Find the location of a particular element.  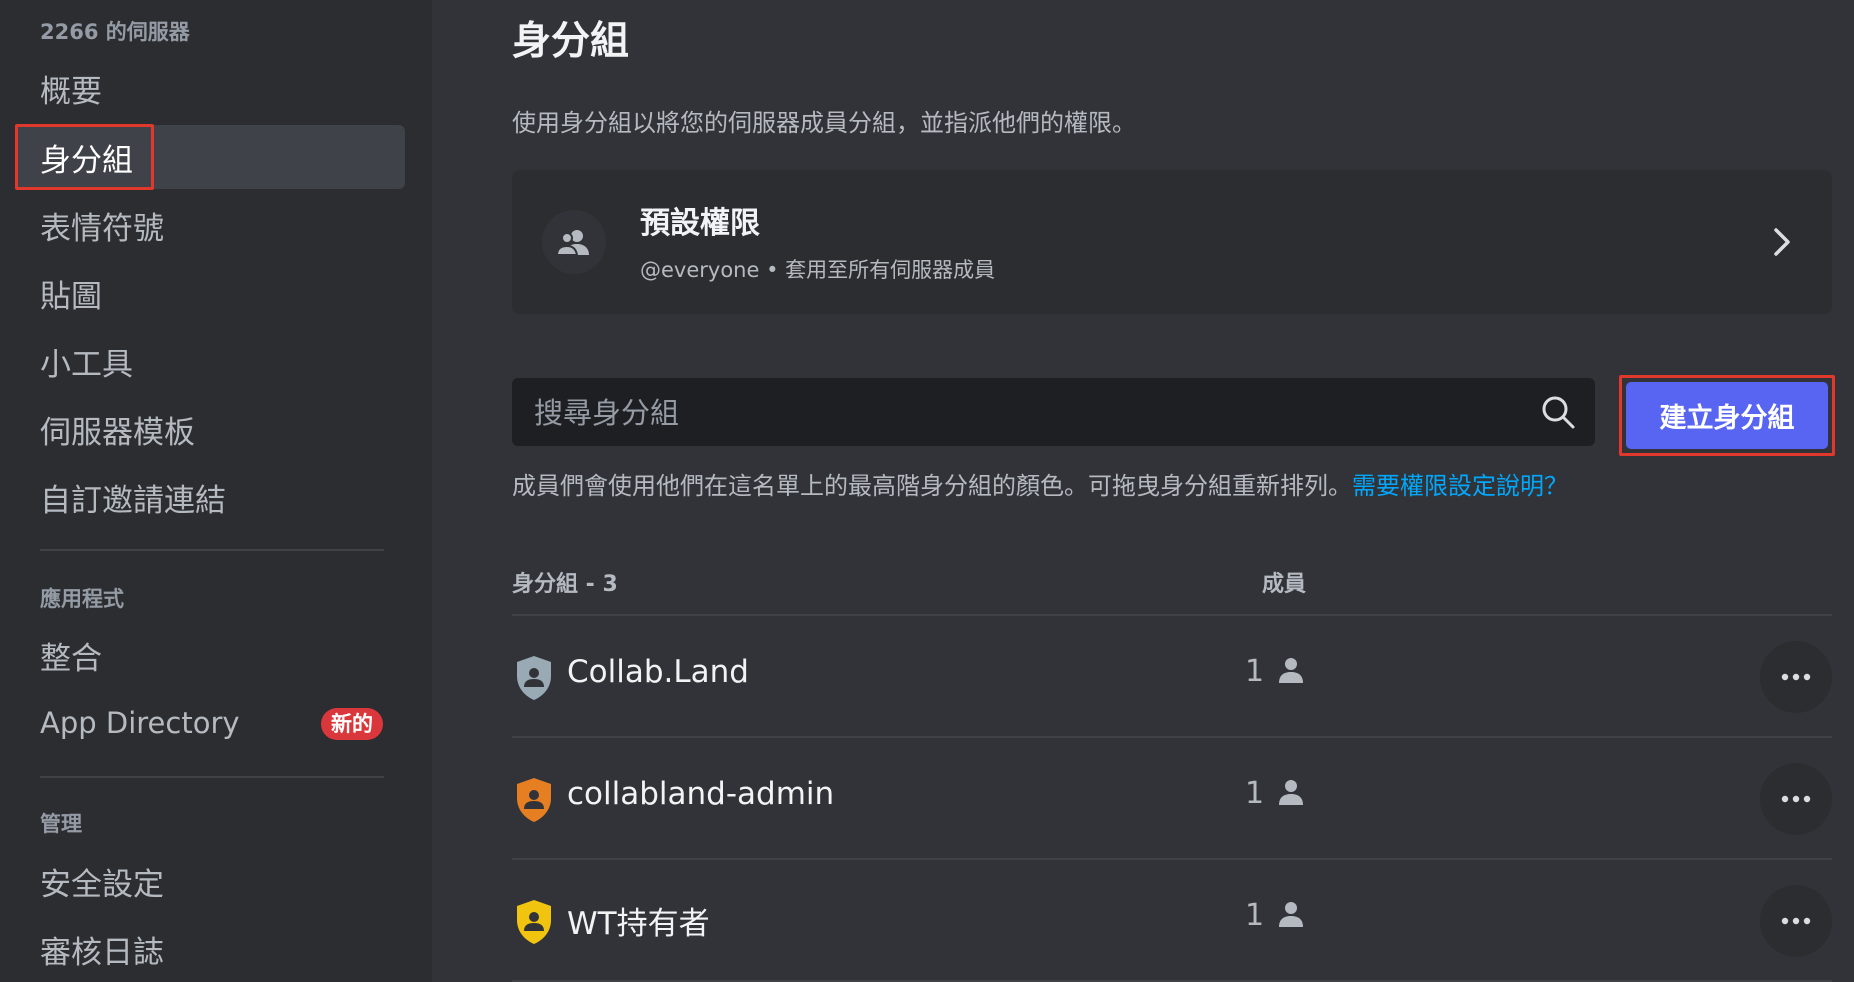

members-column-header: 成員 is located at coordinates (1284, 584).